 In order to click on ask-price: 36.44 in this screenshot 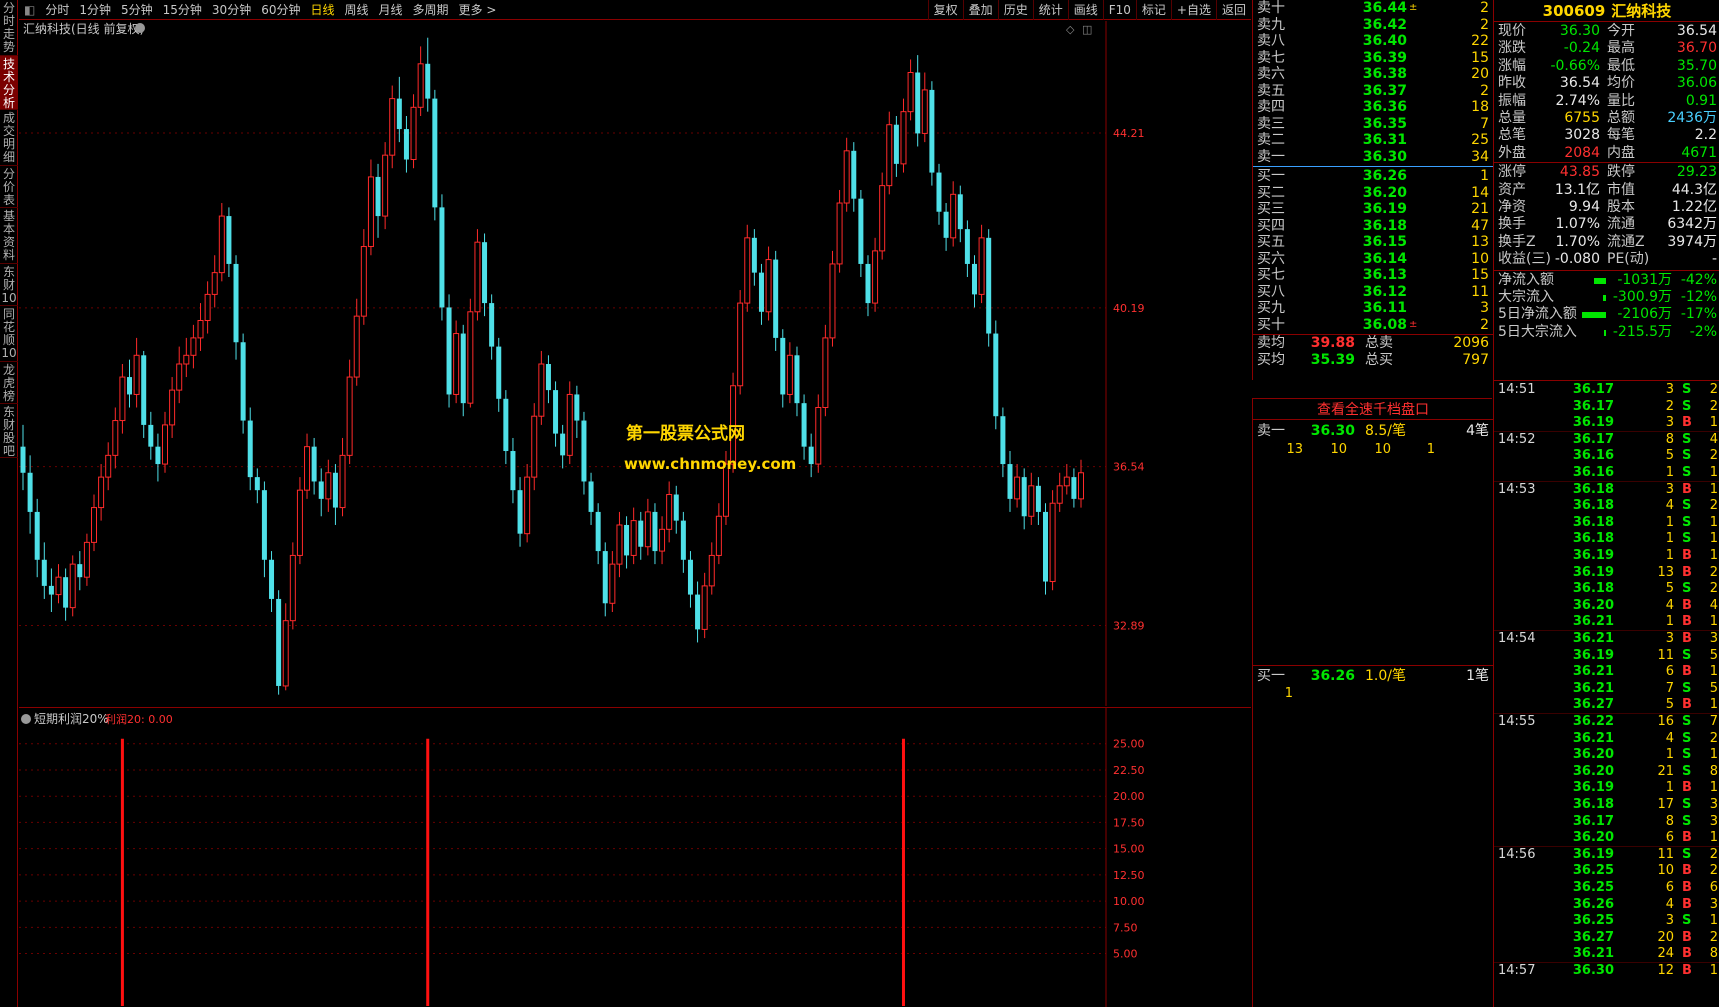, I will do `click(1367, 8)`.